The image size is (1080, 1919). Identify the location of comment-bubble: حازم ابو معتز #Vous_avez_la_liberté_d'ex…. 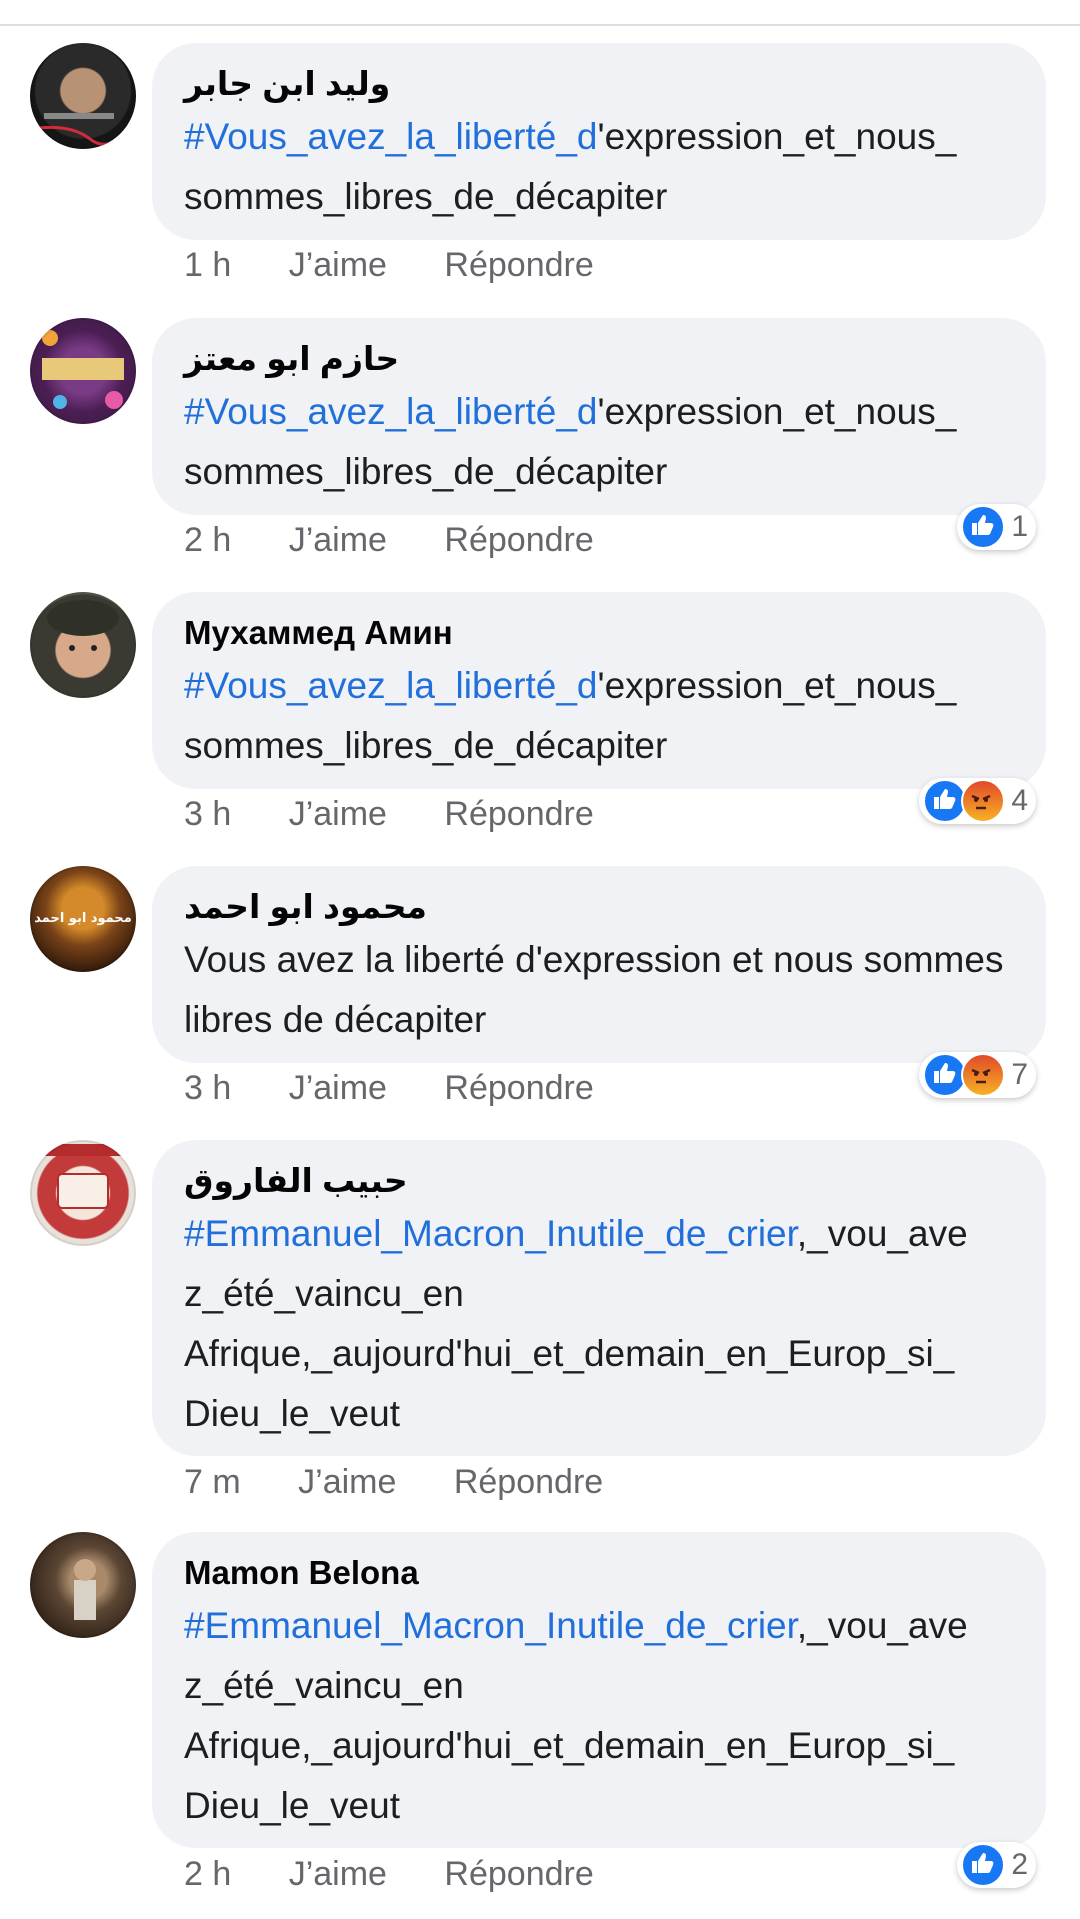
(599, 416).